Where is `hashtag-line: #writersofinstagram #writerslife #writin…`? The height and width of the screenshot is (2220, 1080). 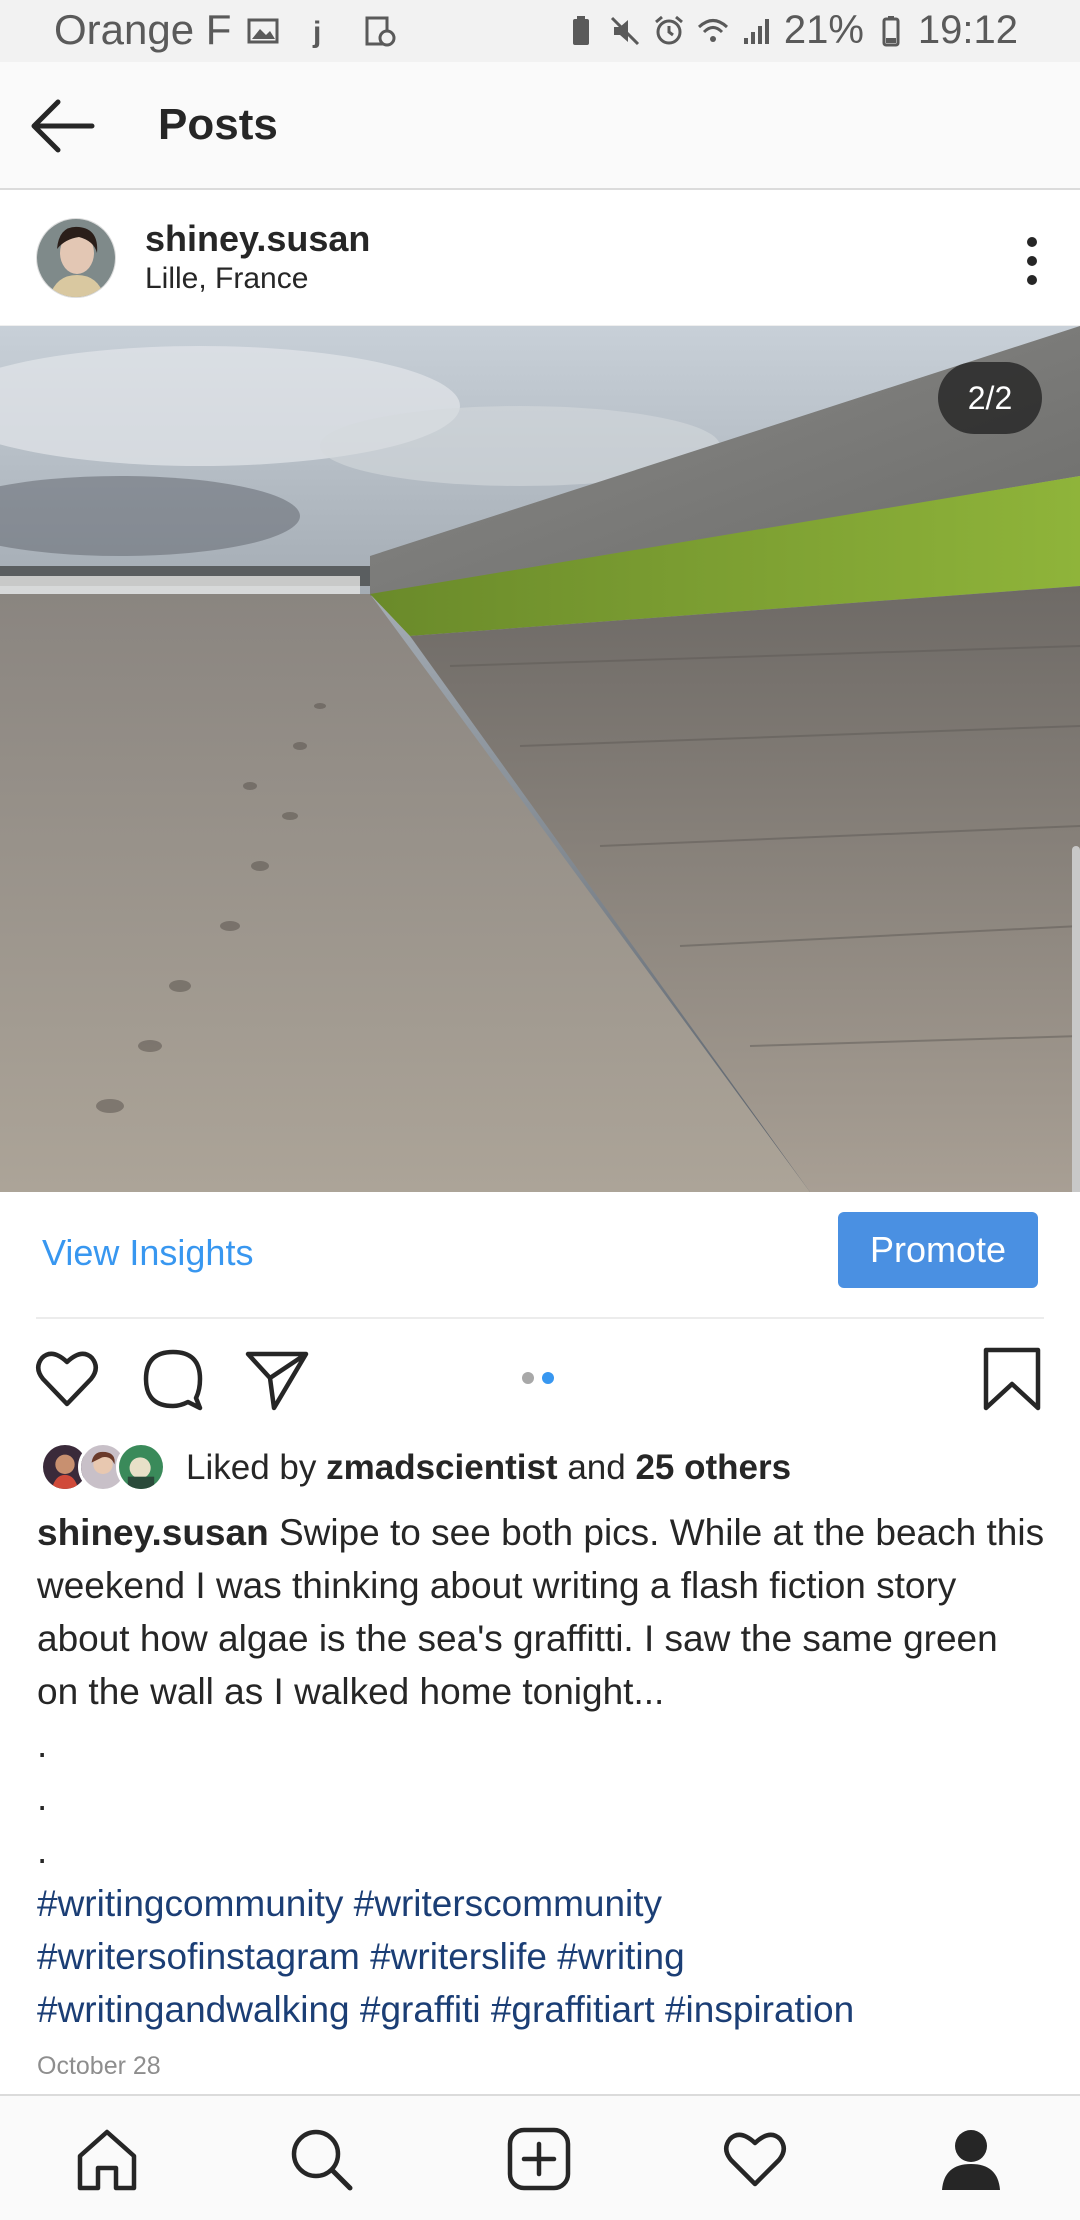
hashtag-line: #writersofinstagram #writerslife #writin… is located at coordinates (542, 1956).